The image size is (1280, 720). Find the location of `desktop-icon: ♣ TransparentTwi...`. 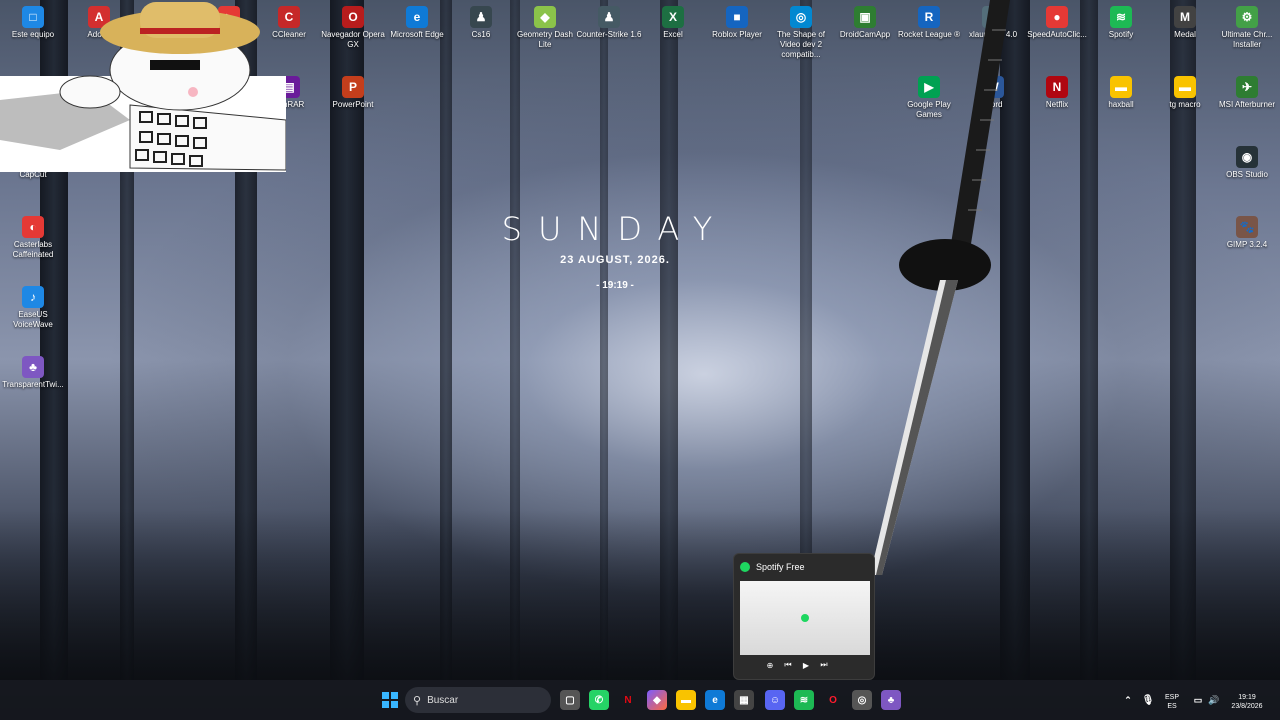

desktop-icon: ♣ TransparentTwi... is located at coordinates (33, 387).